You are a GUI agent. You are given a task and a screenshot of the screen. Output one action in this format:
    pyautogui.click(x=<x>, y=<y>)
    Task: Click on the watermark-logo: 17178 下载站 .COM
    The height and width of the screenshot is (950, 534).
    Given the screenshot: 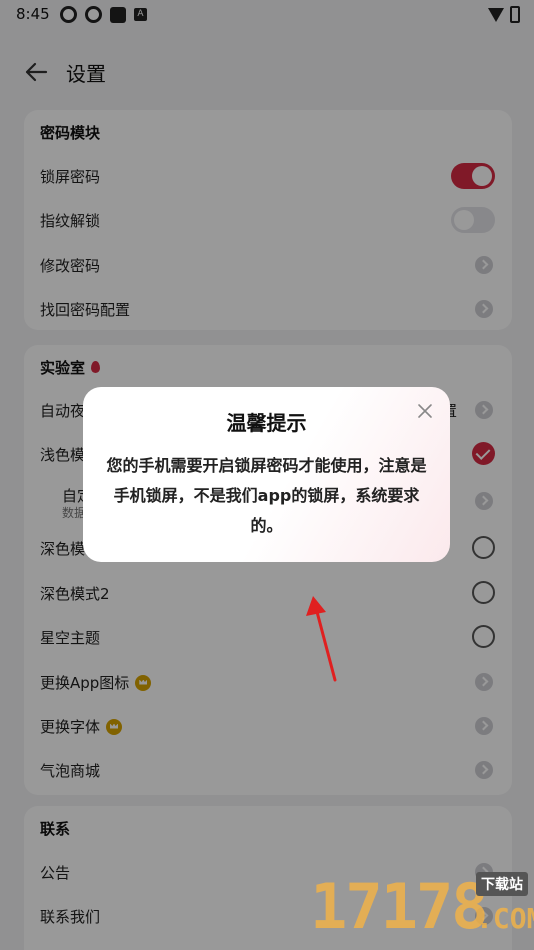 What is the action you would take?
    pyautogui.click(x=422, y=909)
    